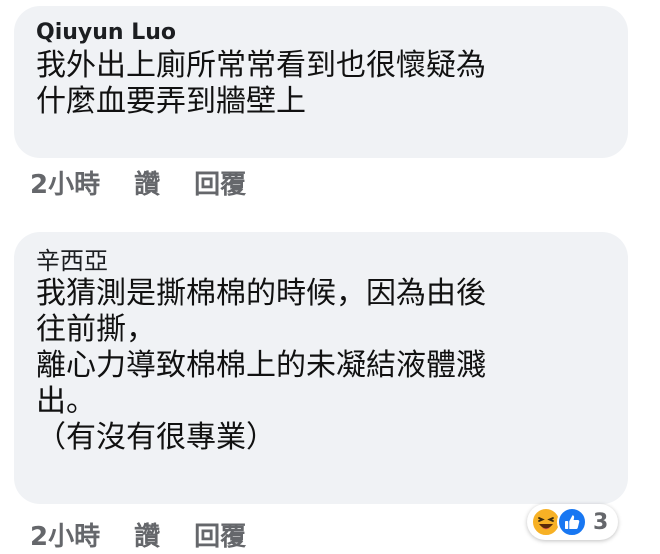  I want to click on comment-text: 我外出上廁所常常看到也很懷疑為 什麼血要弄到牆壁上, so click(261, 83).